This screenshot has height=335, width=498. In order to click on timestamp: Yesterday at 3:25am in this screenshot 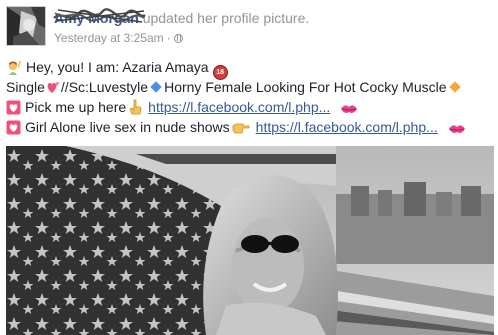, I will do `click(109, 38)`.